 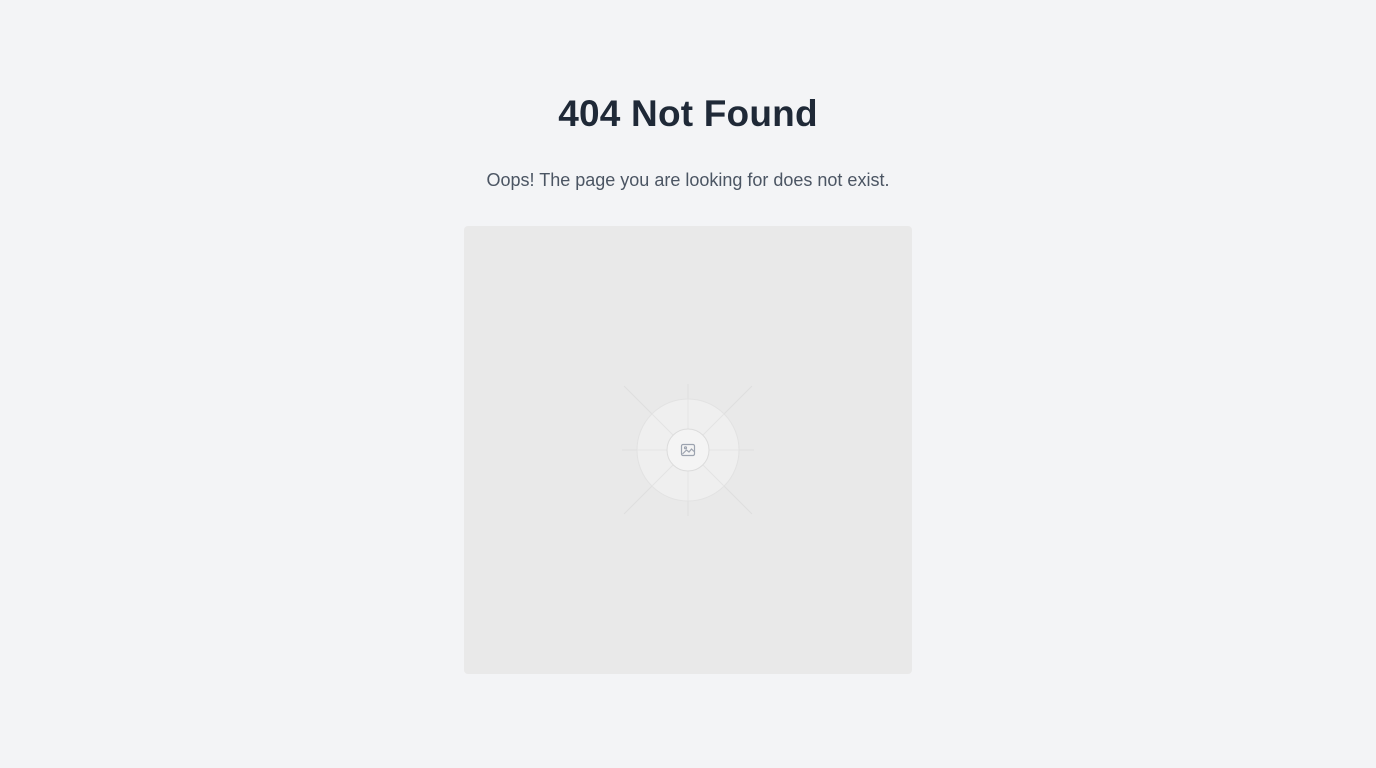 I want to click on placeholder-graphic, so click(x=688, y=450).